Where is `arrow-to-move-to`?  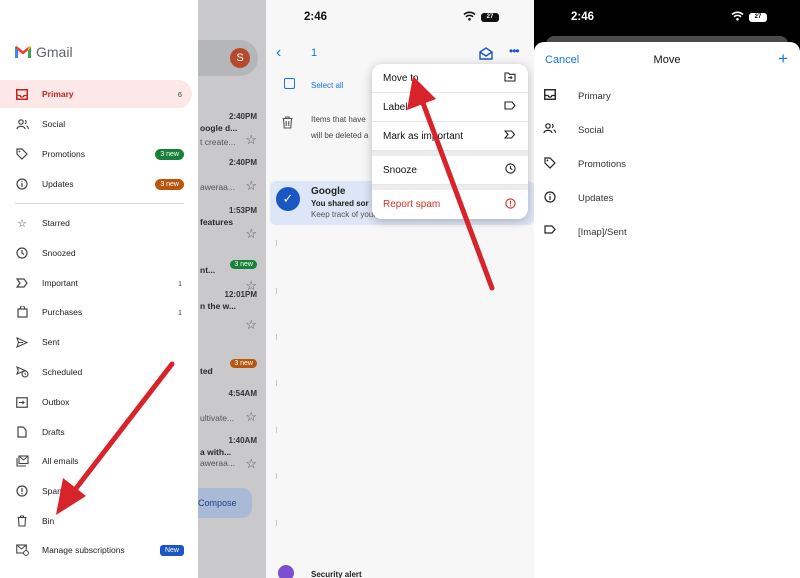
arrow-to-move-to is located at coordinates (451, 183).